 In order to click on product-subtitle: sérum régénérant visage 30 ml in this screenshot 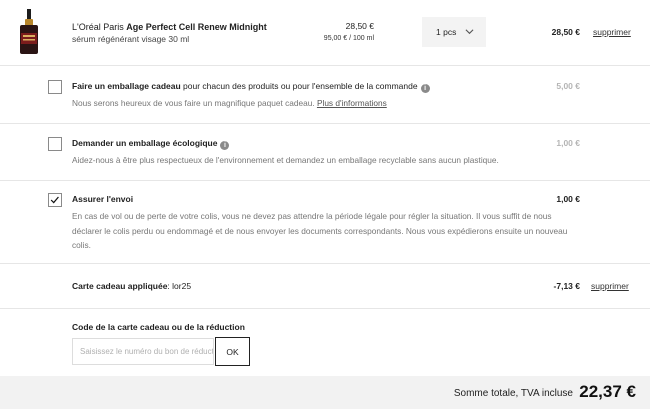, I will do `click(131, 39)`.